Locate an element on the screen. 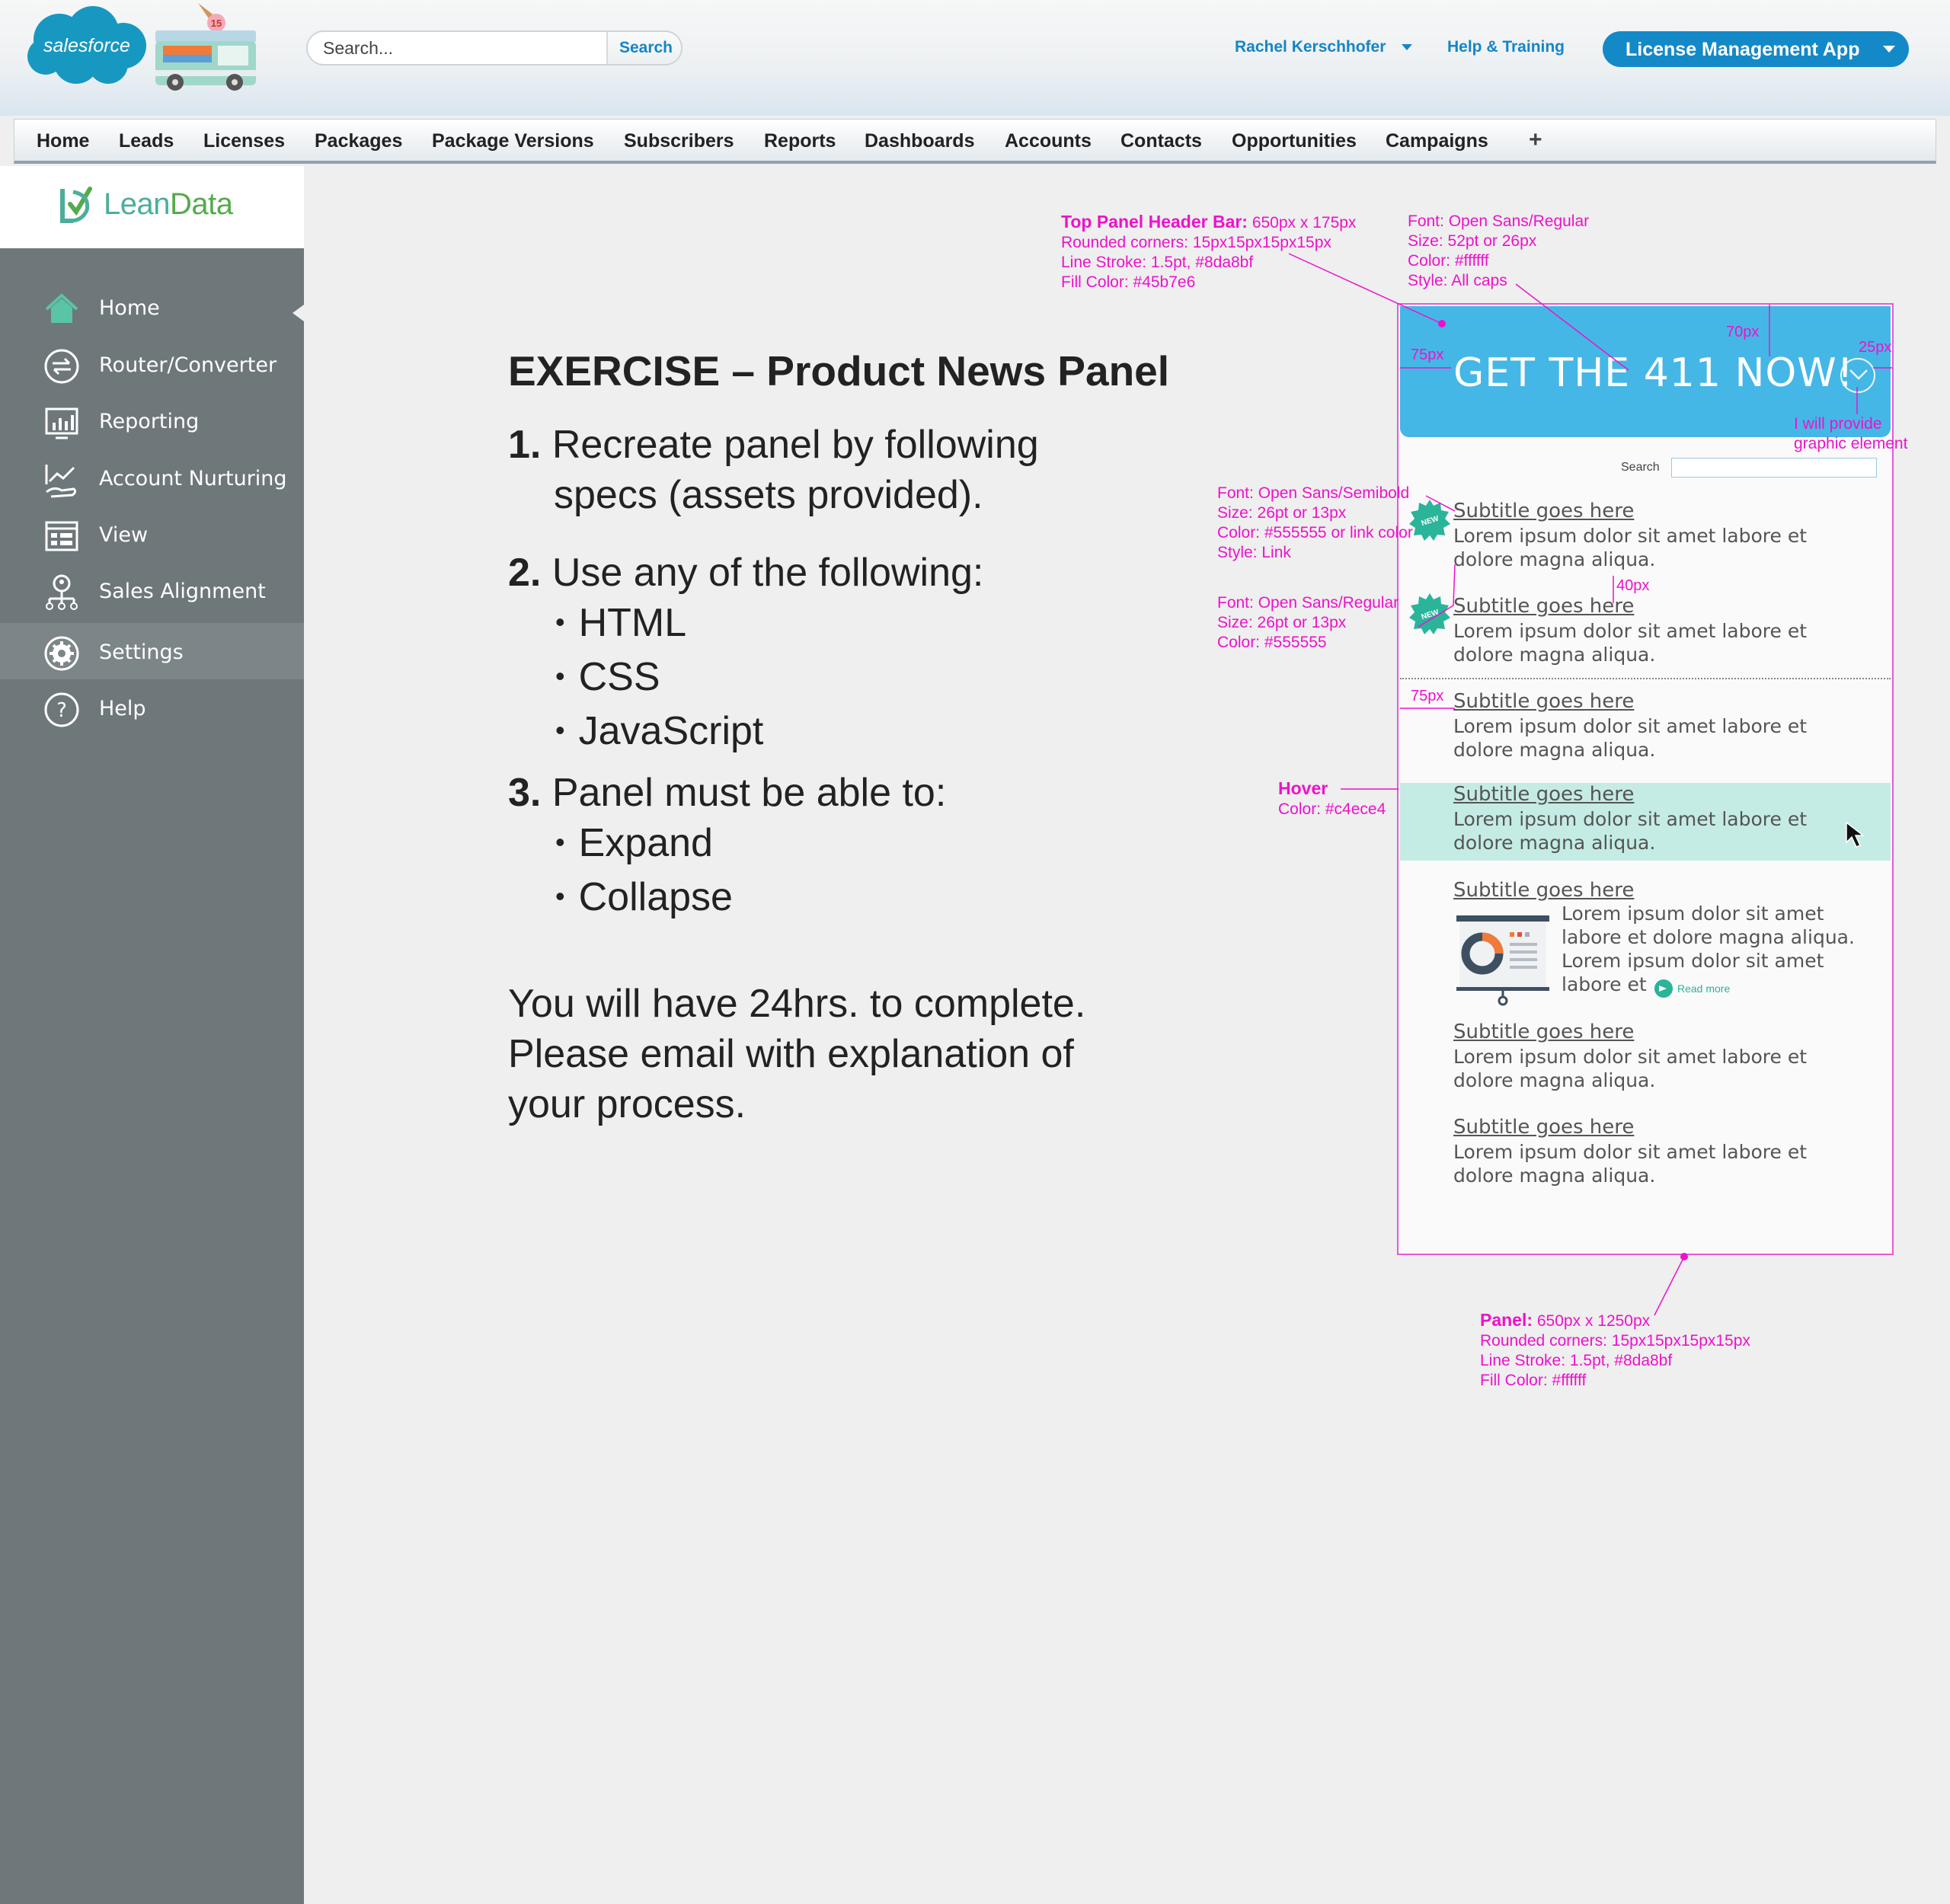 The height and width of the screenshot is (1904, 1950). tab-licenses: Licenses is located at coordinates (244, 141).